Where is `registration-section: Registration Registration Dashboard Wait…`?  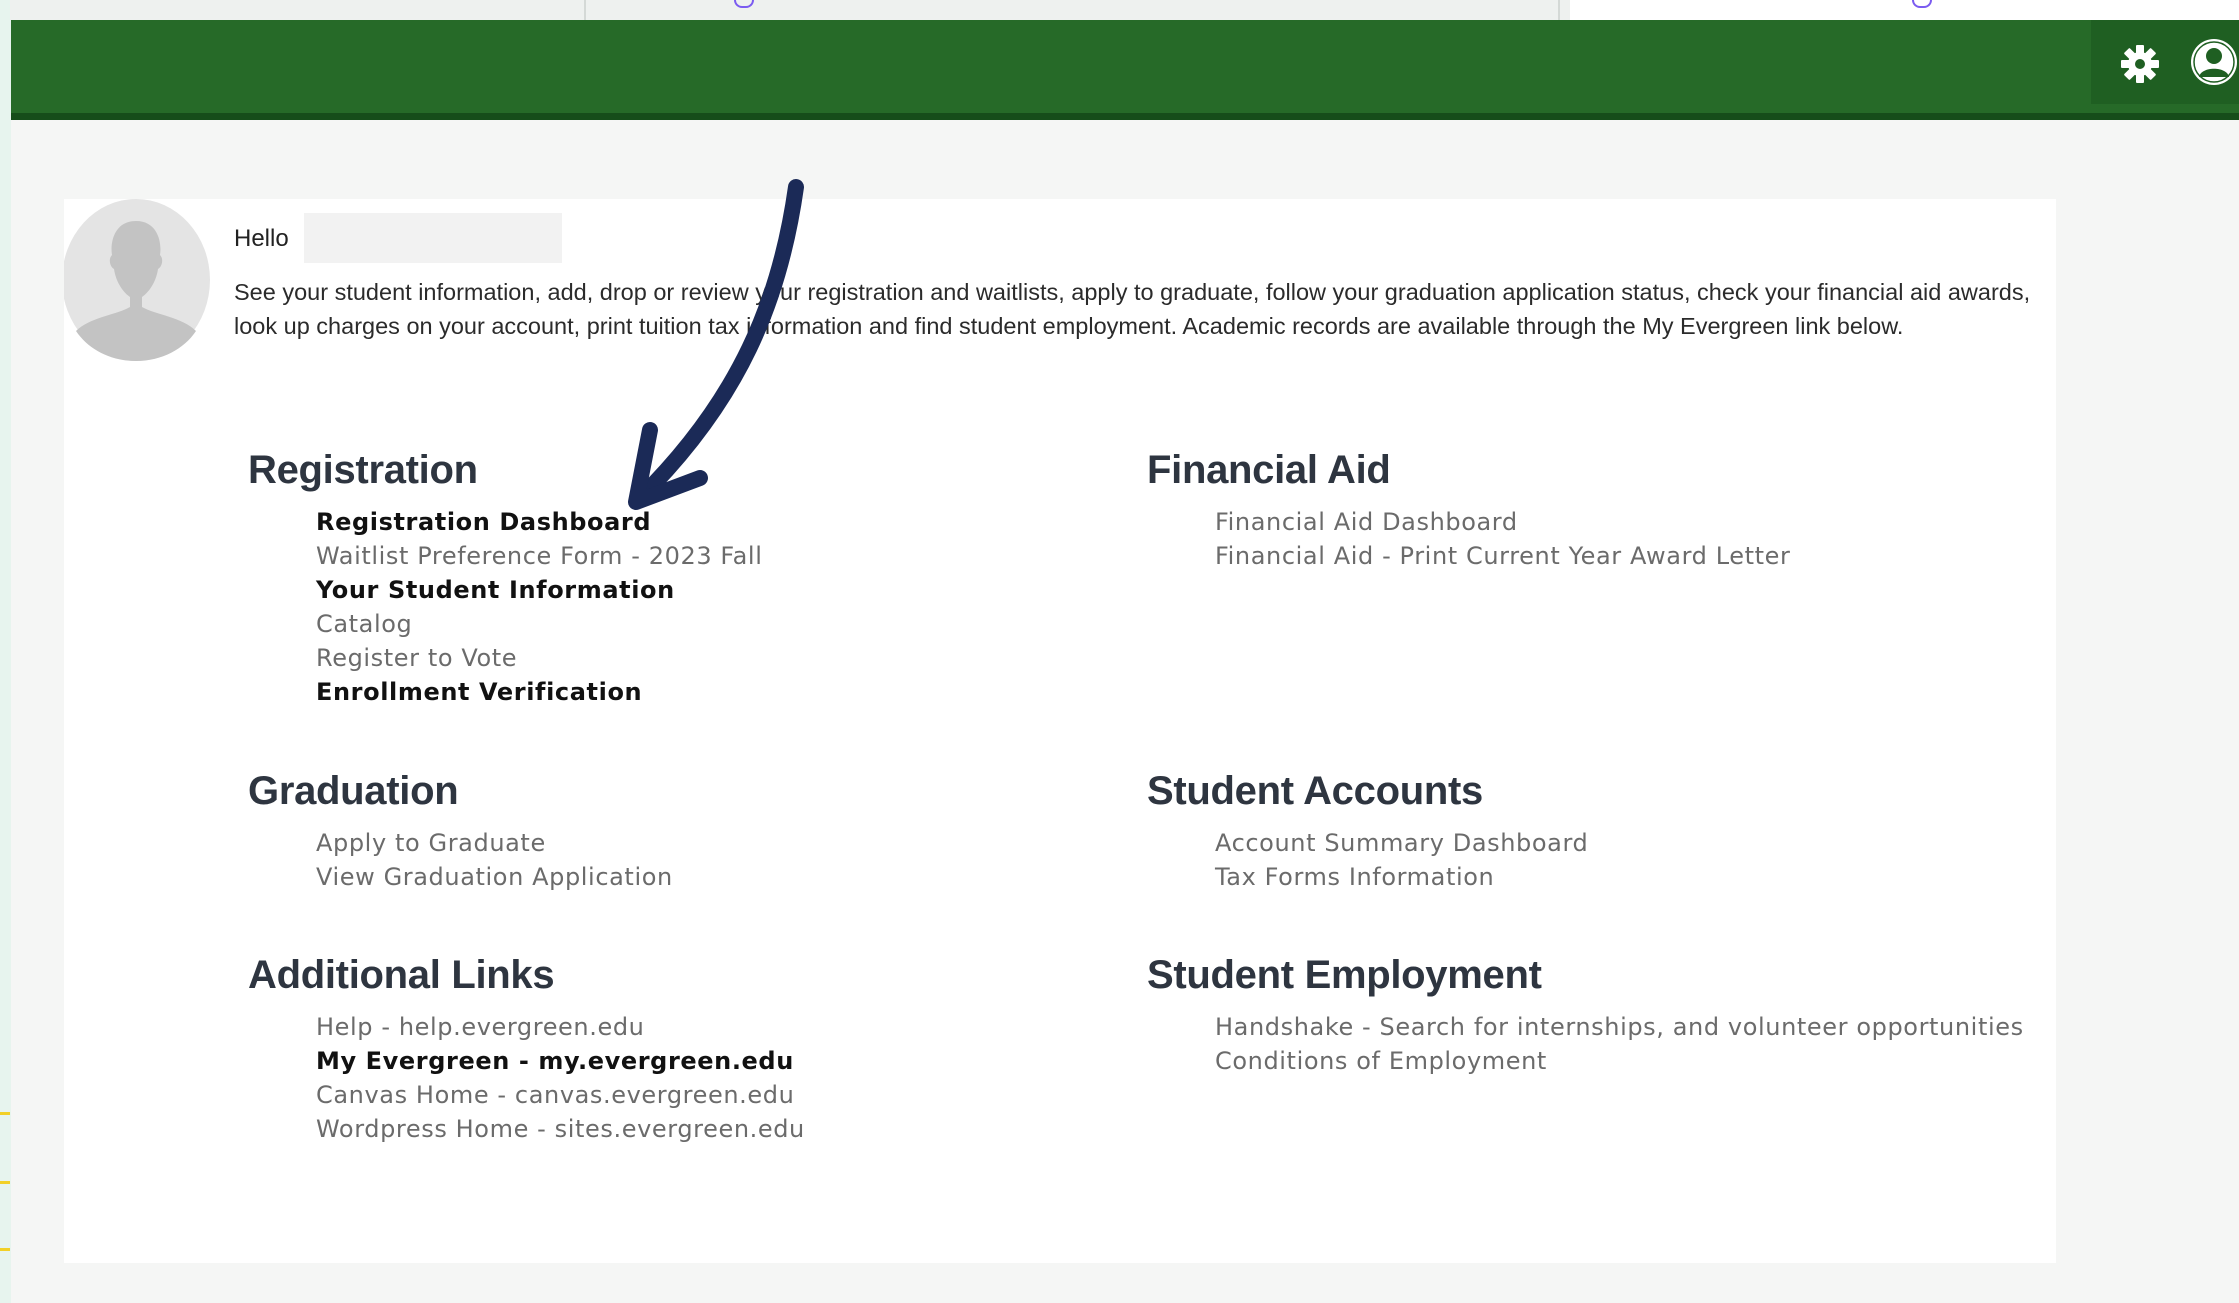
registration-section: Registration Registration Dashboard Wait… is located at coordinates (505, 578).